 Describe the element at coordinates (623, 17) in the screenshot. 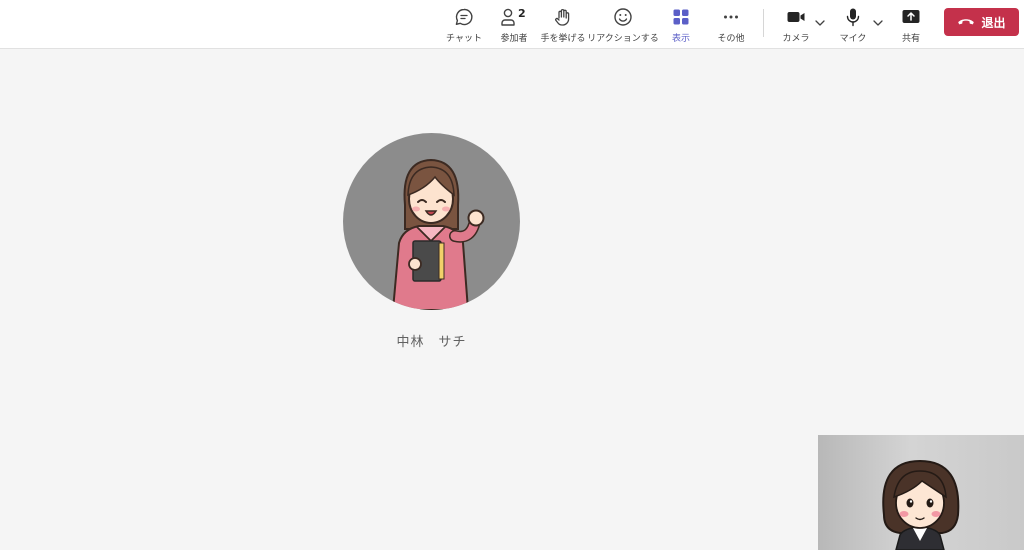

I see `smiley-icon` at that location.